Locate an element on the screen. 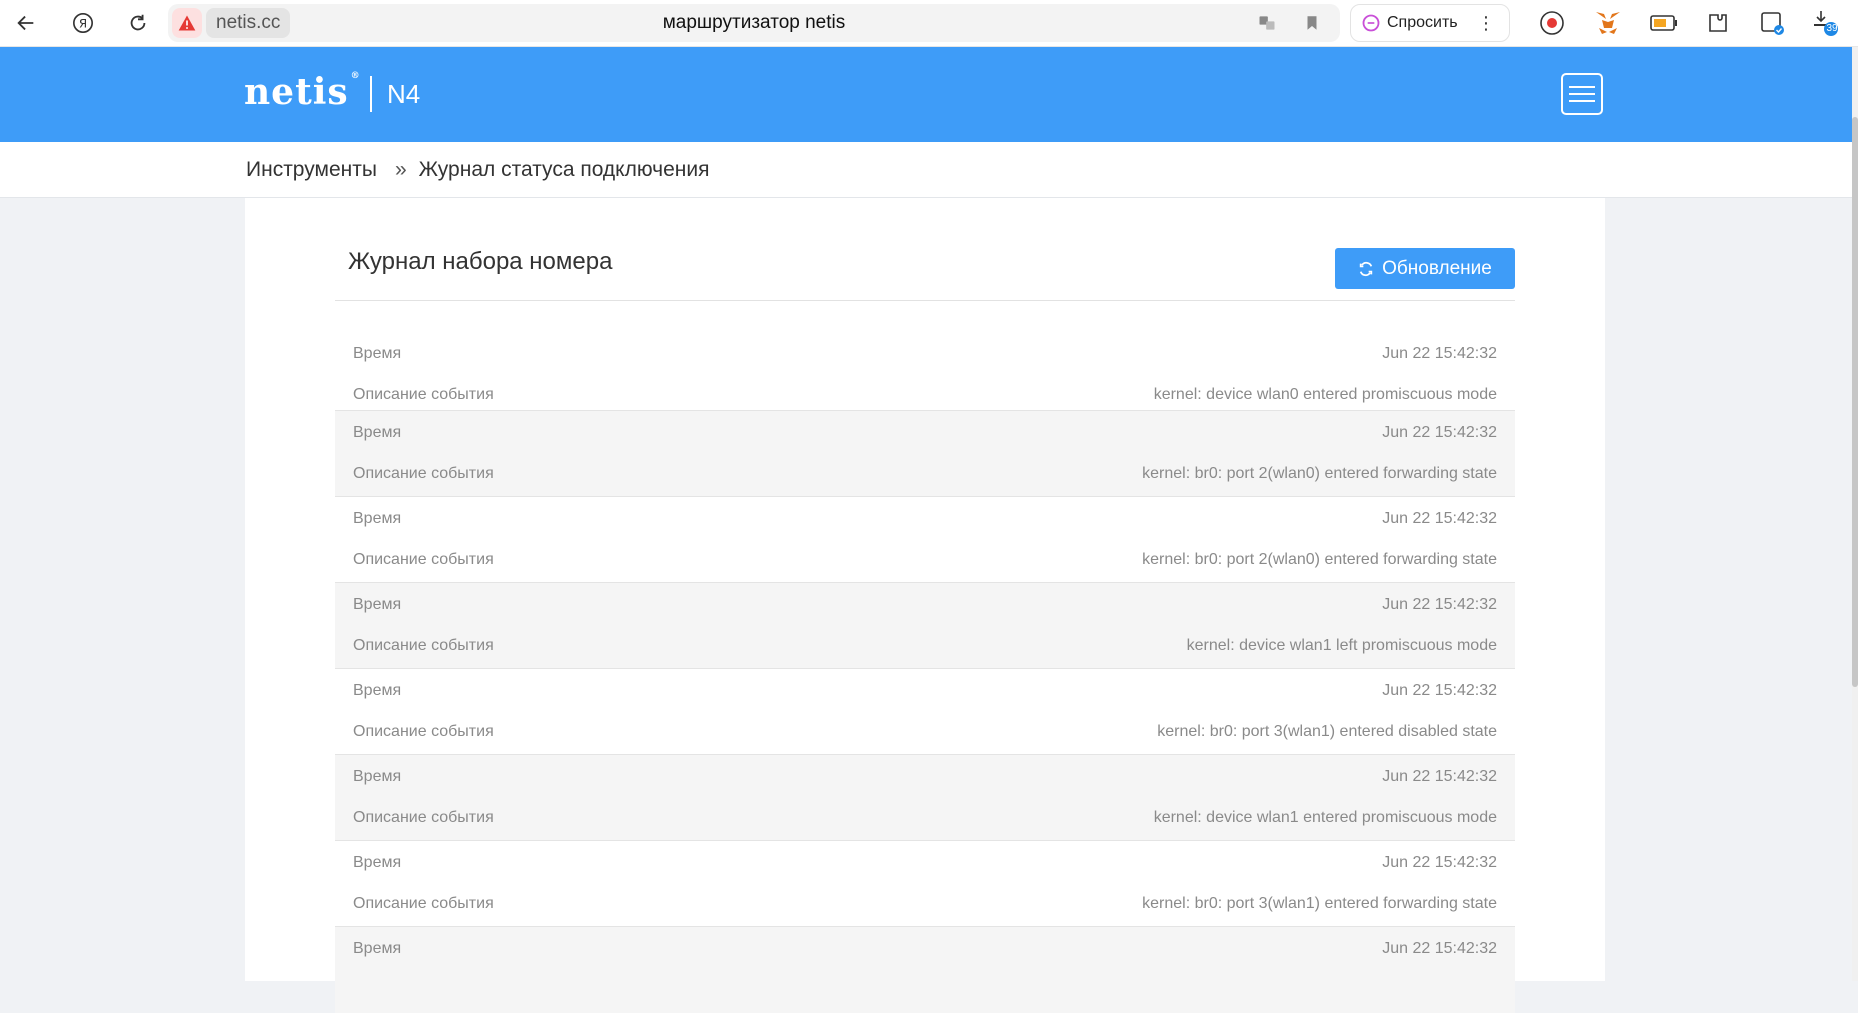 Image resolution: width=1858 pixels, height=1013 pixels. address-bar: netis.cc маршрутизатор netis is located at coordinates (754, 23).